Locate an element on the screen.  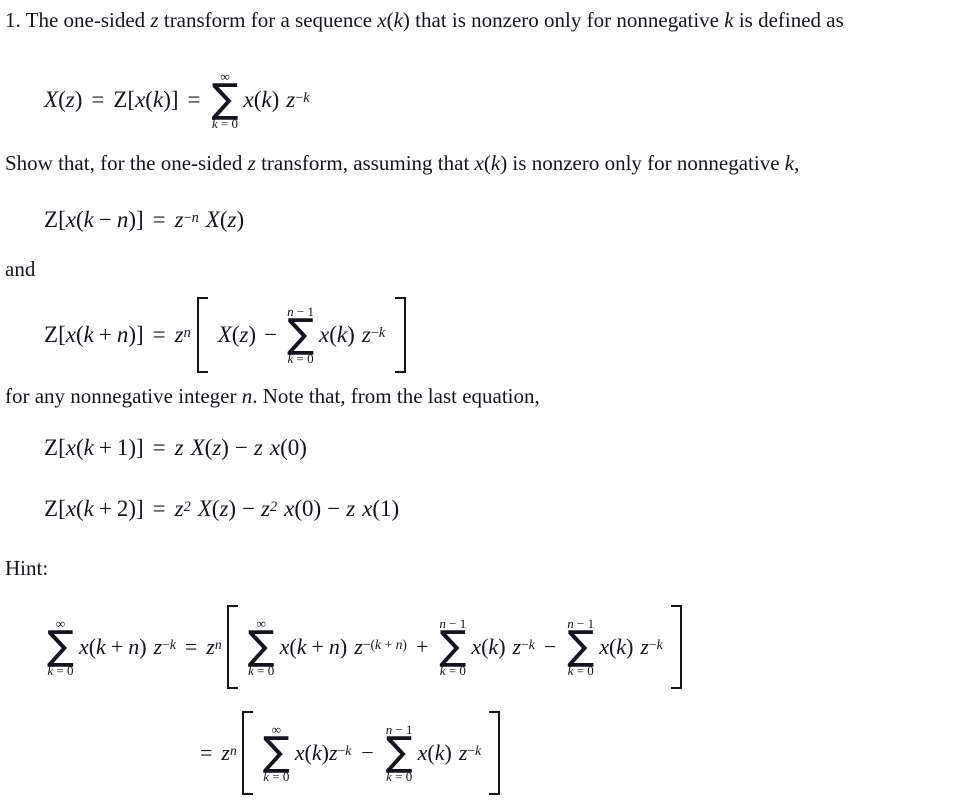
eq2-n: n is located at coordinates (122, 219).